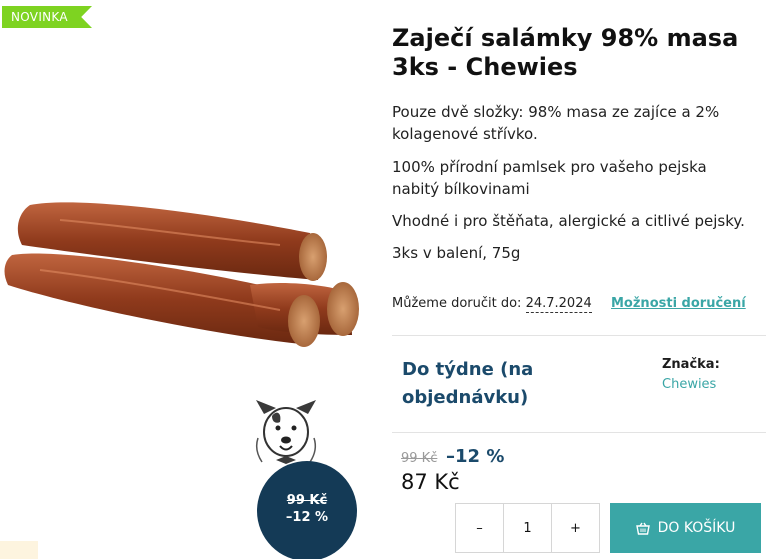 The image size is (766, 559). What do you see at coordinates (456, 253) in the screenshot?
I see `product-description-4: 3ks v balení, 75g` at bounding box center [456, 253].